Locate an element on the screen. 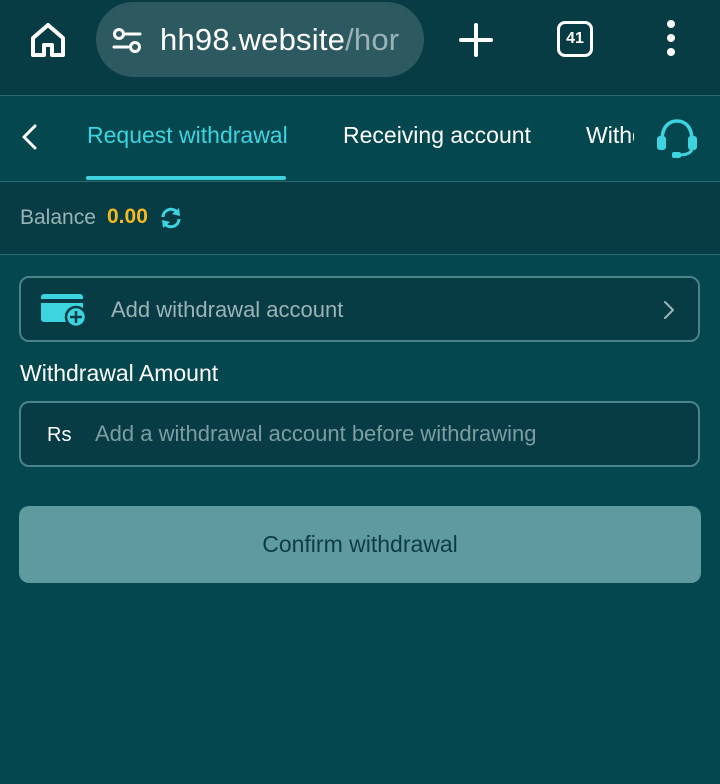 The image size is (720, 784). refresh-balance-button is located at coordinates (171, 218).